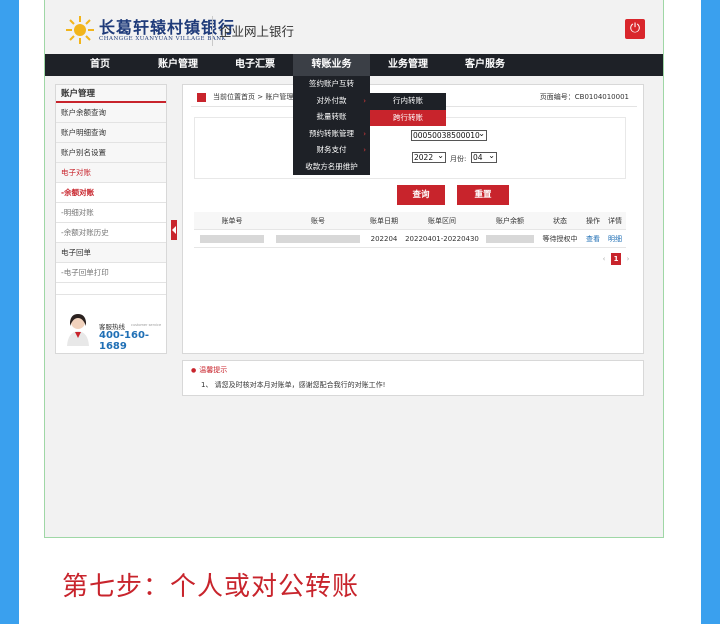 The width and height of the screenshot is (720, 624). I want to click on sidebar-spacer, so click(111, 289).